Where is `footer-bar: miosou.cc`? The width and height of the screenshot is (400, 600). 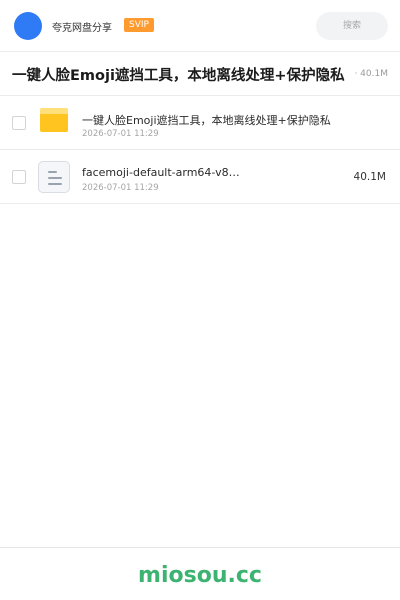 footer-bar: miosou.cc is located at coordinates (200, 573).